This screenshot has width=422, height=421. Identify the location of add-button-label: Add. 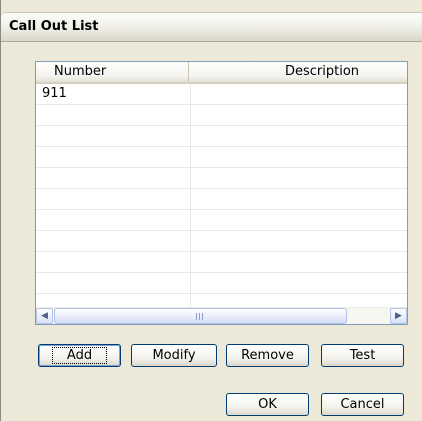
(79, 355).